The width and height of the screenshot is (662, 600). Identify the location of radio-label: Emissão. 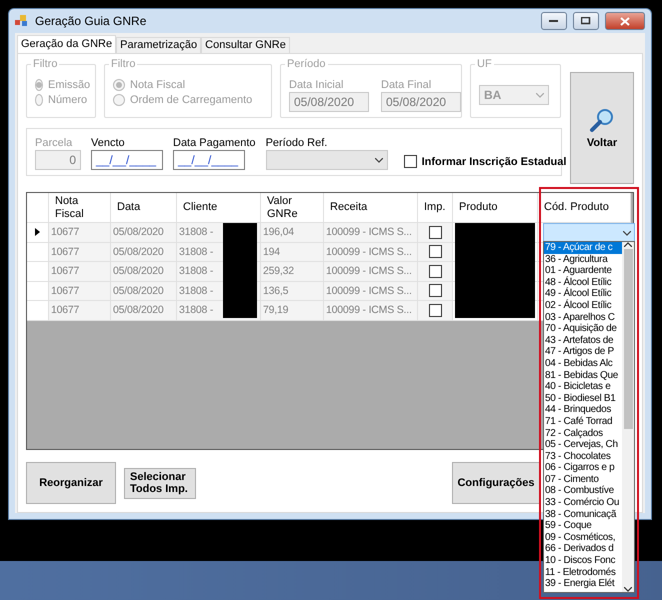
(69, 85).